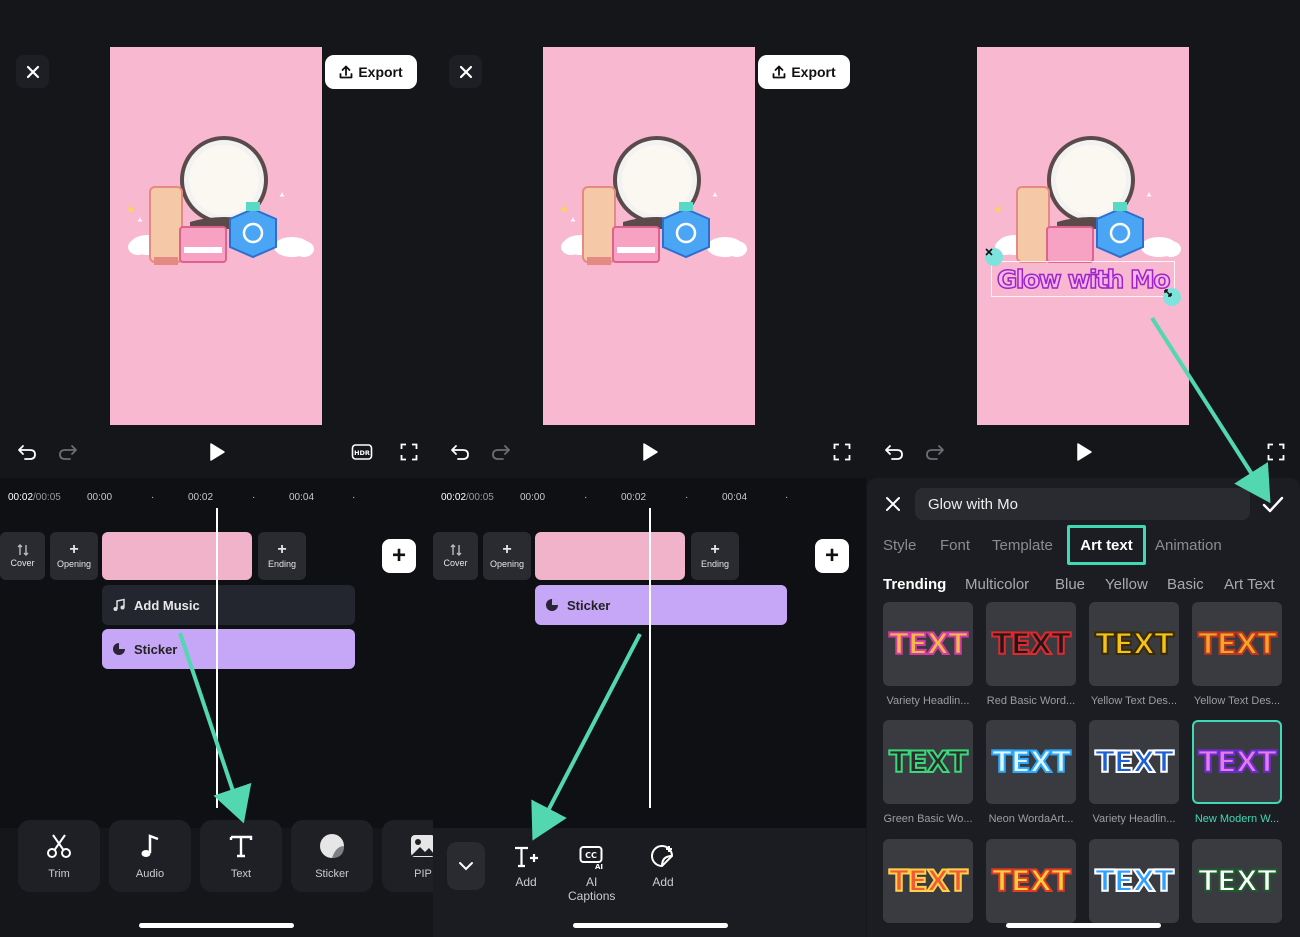  I want to click on resize-text-handle, so click(1172, 297).